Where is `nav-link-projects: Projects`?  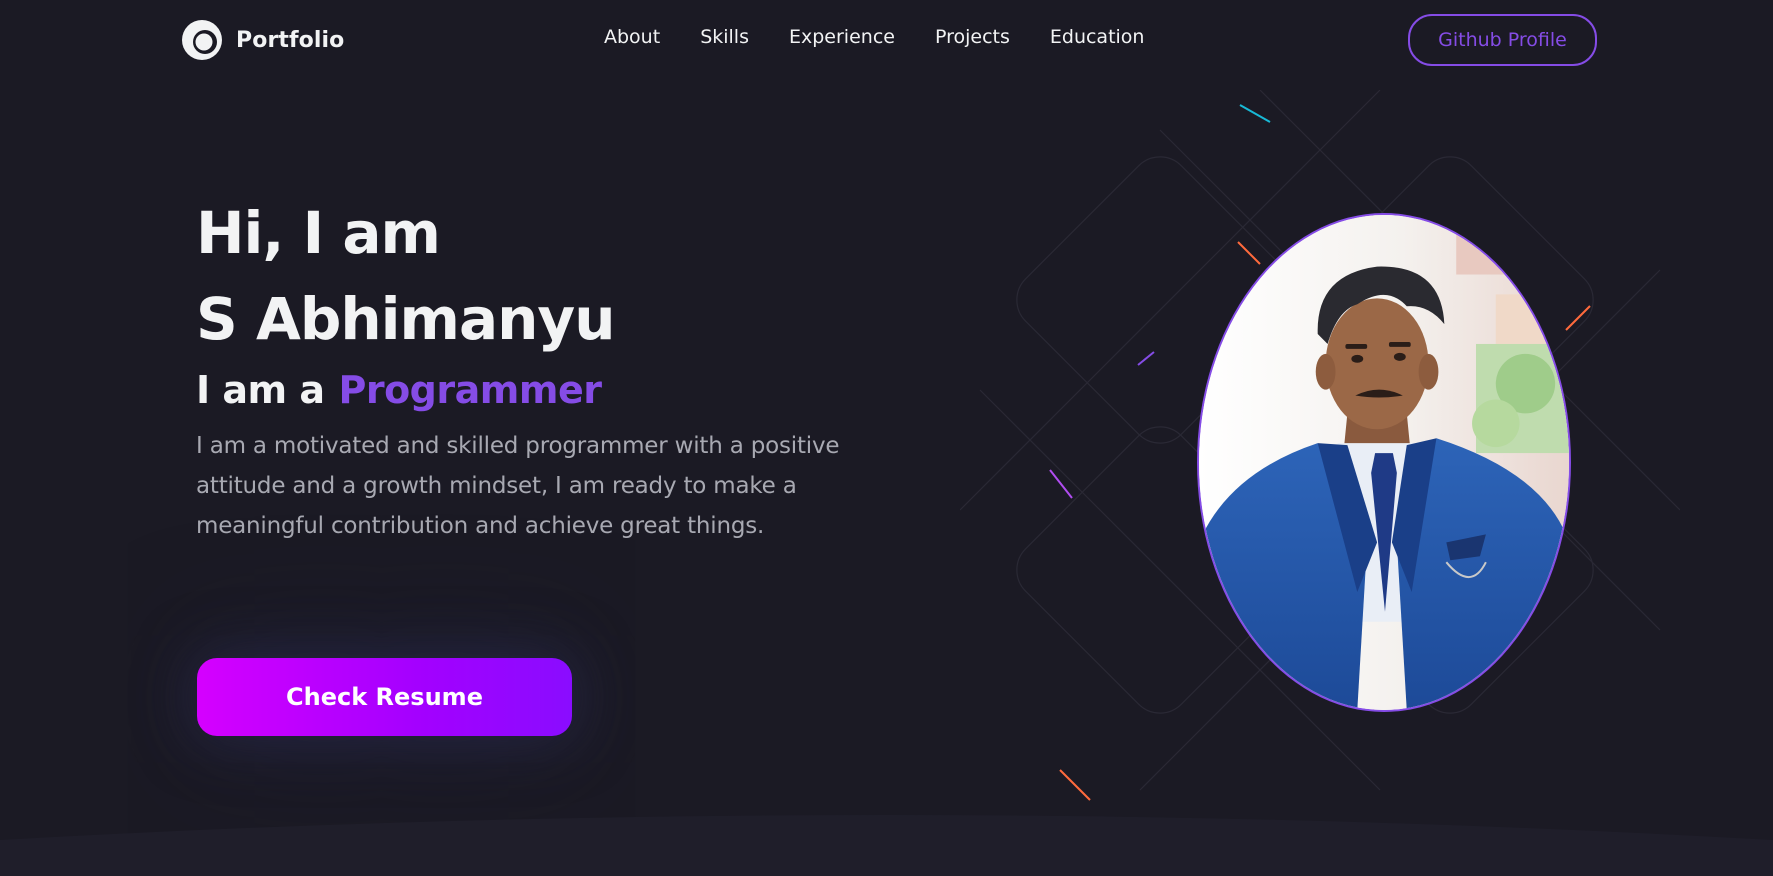
nav-link-projects: Projects is located at coordinates (972, 37).